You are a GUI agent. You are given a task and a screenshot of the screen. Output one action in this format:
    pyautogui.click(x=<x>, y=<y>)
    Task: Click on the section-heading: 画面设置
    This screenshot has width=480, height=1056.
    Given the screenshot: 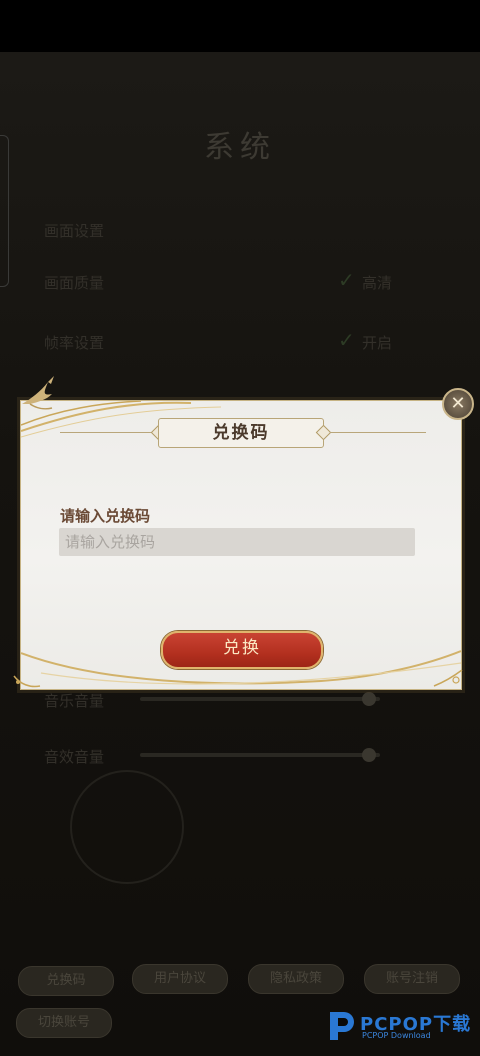 What is the action you would take?
    pyautogui.click(x=74, y=231)
    